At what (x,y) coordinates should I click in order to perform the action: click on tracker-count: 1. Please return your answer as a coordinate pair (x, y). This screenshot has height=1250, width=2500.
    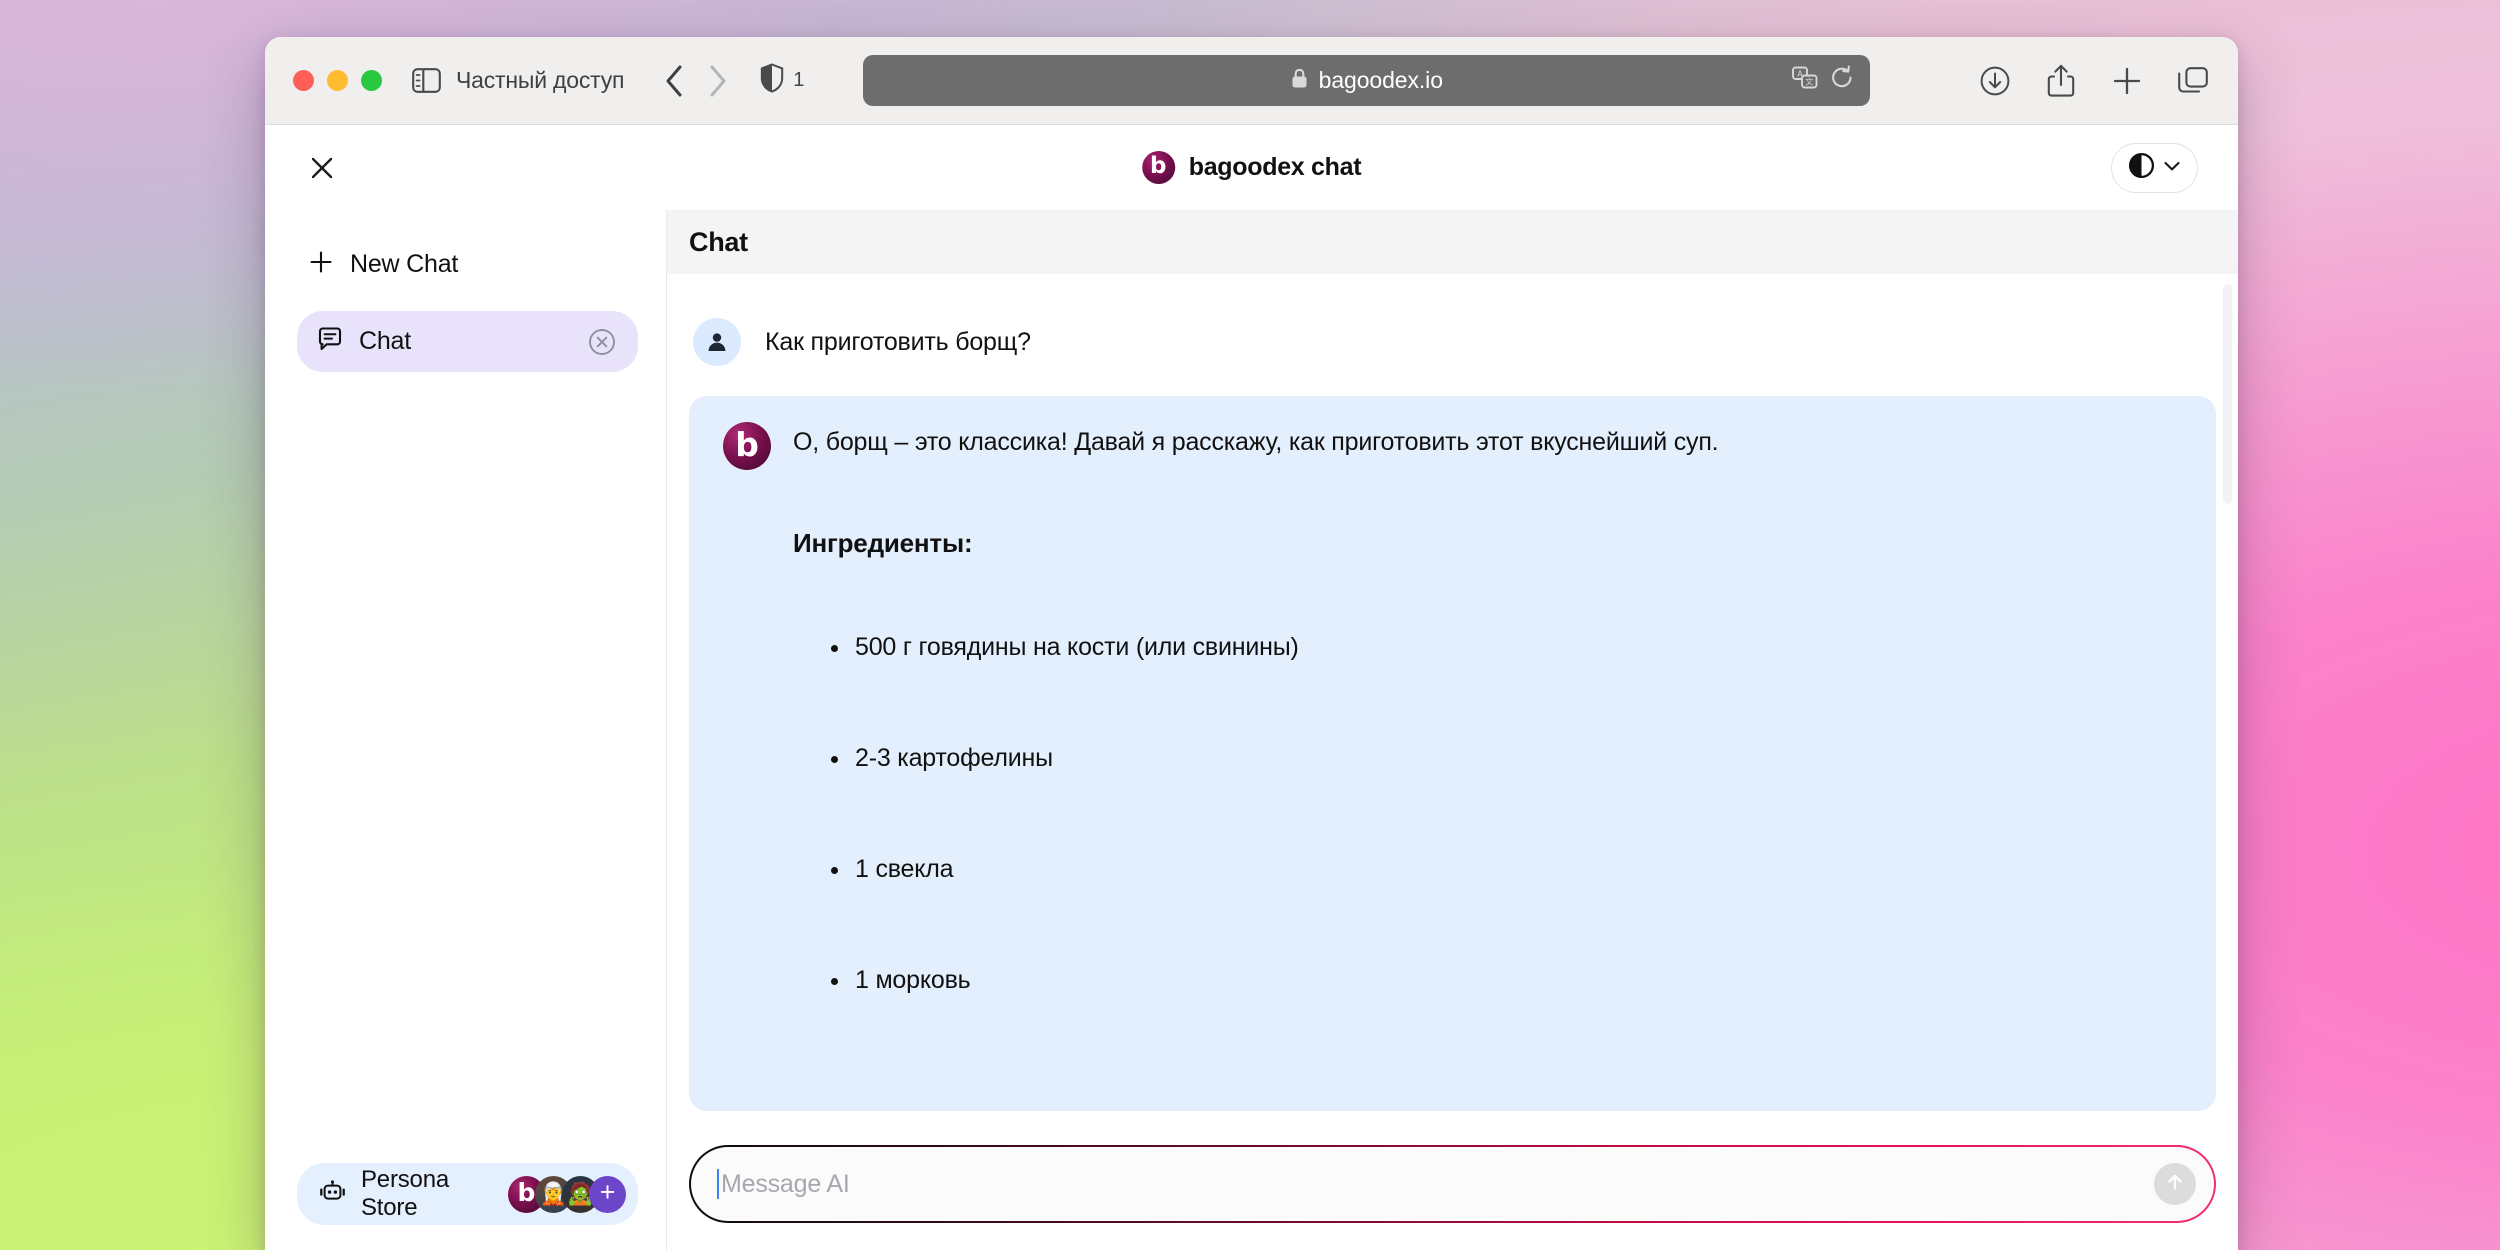
    Looking at the image, I should click on (799, 80).